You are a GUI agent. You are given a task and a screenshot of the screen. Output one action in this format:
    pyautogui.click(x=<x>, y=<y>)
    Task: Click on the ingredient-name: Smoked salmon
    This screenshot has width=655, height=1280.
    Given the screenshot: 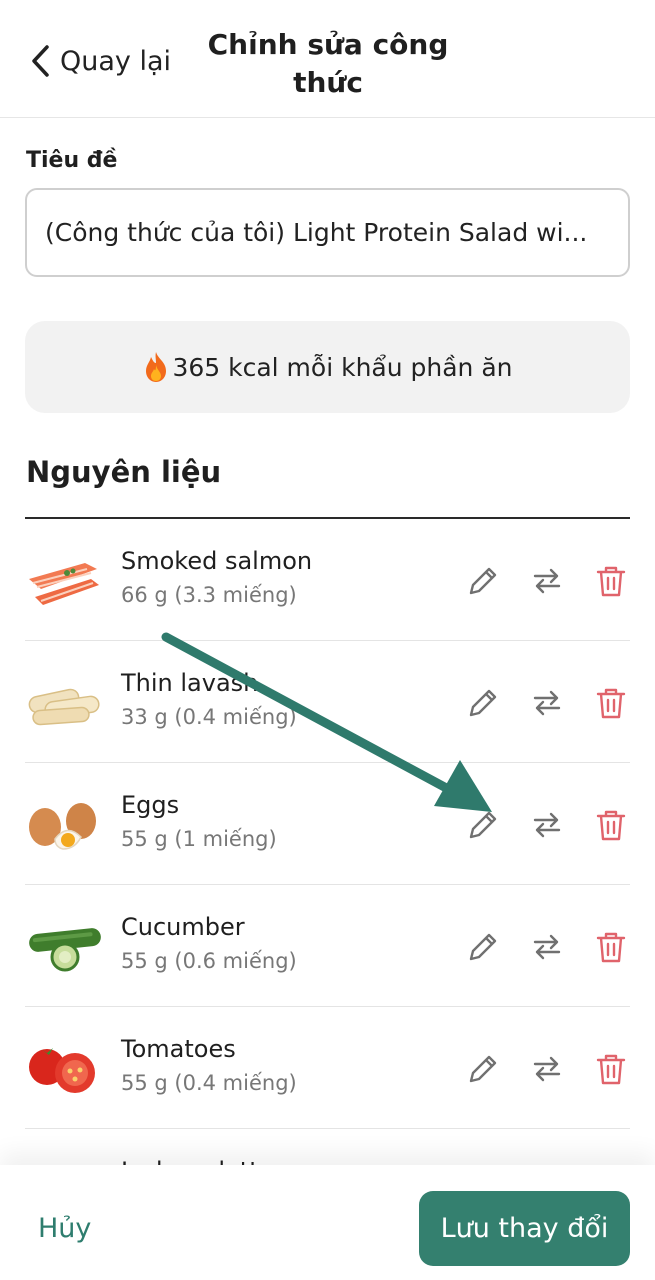 What is the action you would take?
    pyautogui.click(x=217, y=561)
    